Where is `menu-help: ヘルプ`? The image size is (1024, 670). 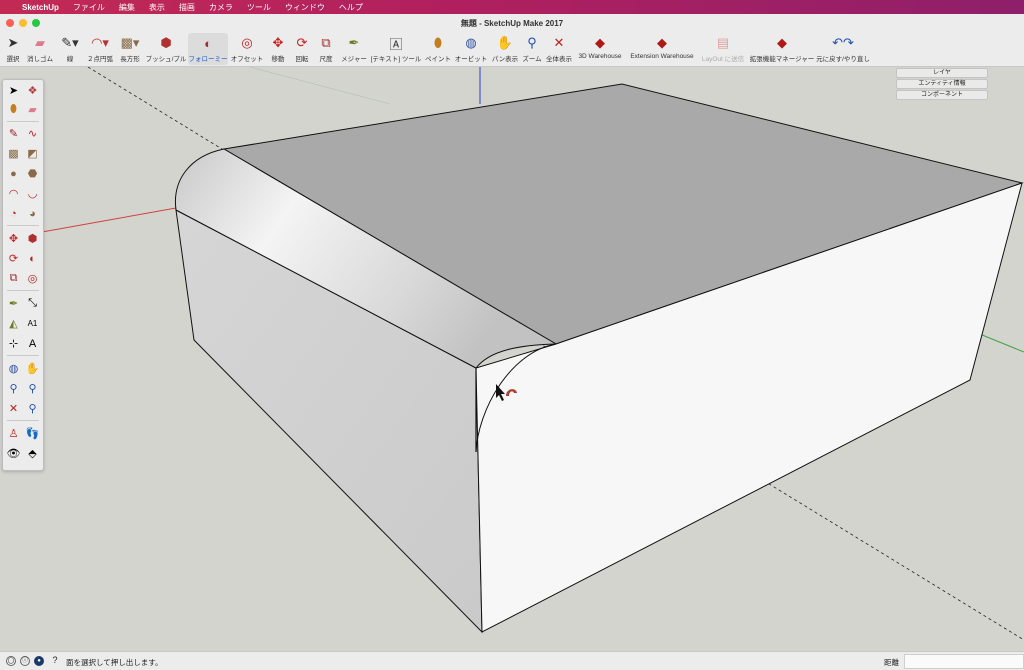 menu-help: ヘルプ is located at coordinates (351, 7).